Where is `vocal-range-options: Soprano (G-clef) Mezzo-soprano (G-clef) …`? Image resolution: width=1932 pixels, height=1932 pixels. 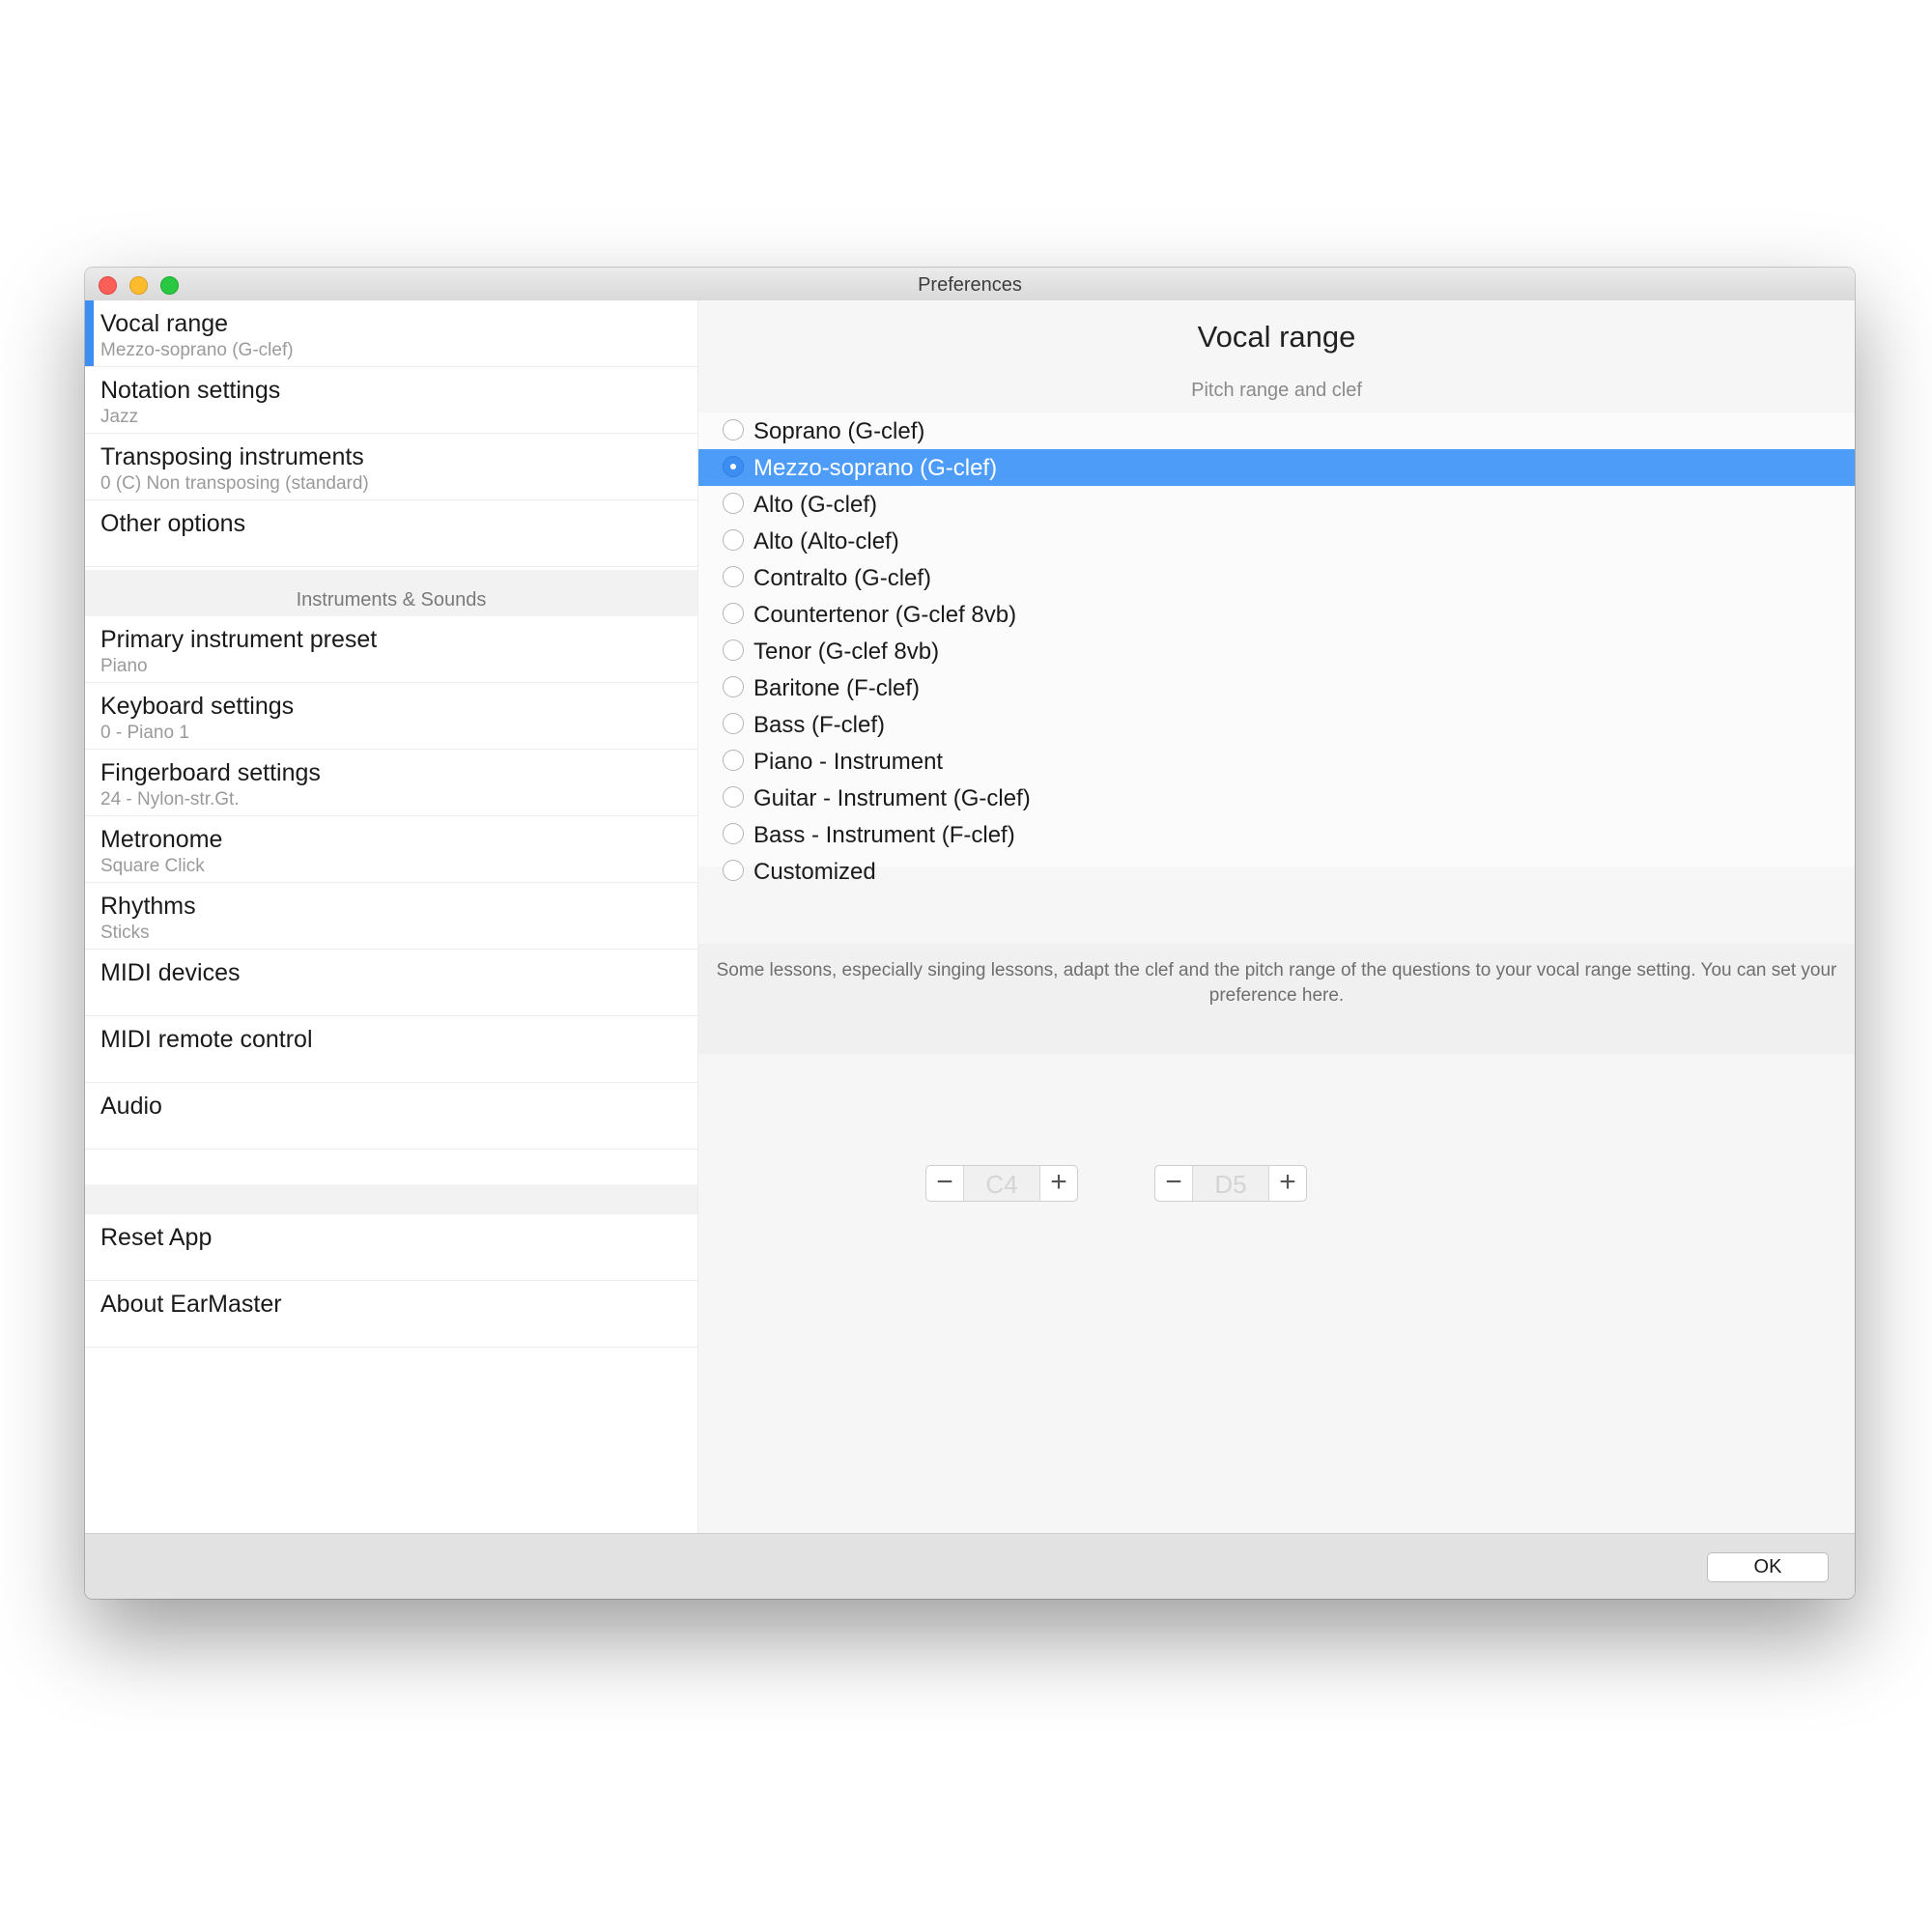 vocal-range-options: Soprano (G-clef) Mezzo-soprano (G-clef) … is located at coordinates (1276, 648).